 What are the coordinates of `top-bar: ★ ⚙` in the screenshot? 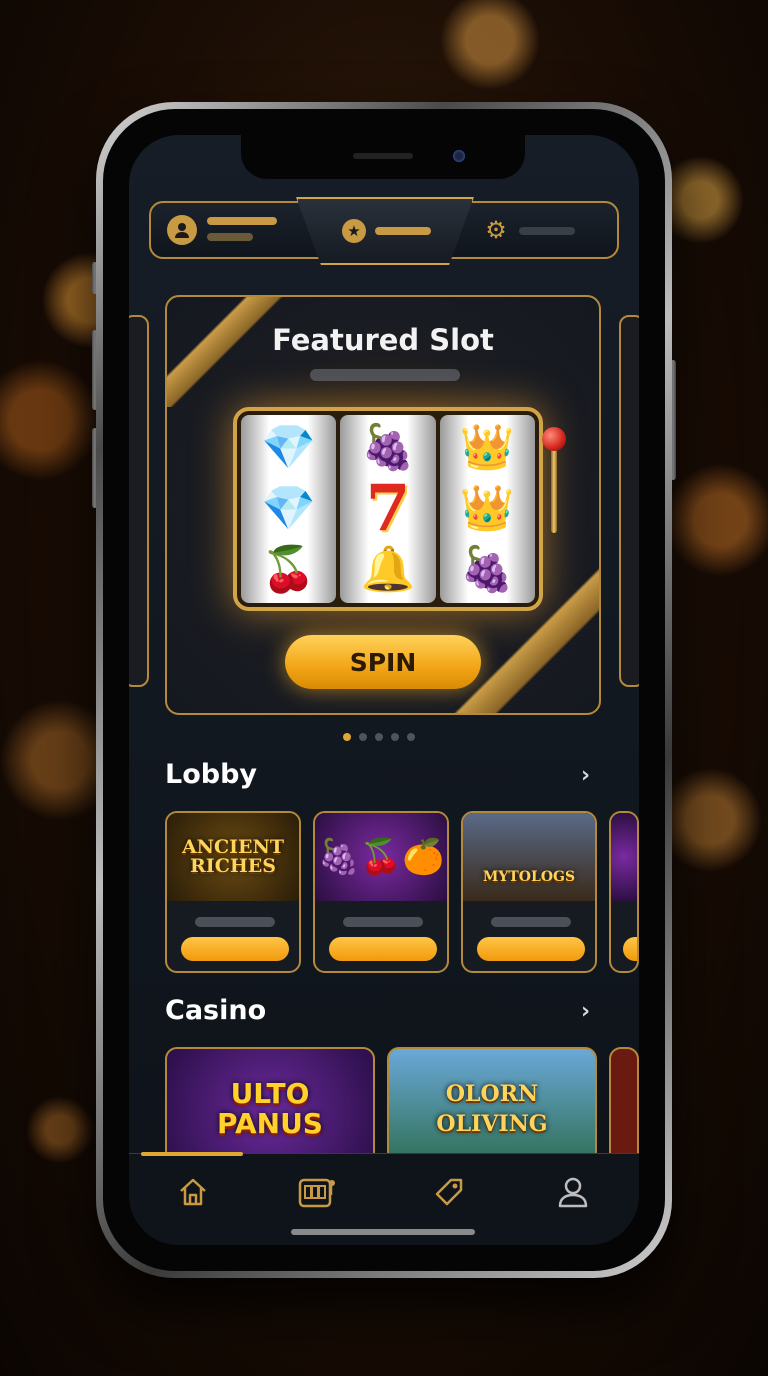 It's located at (384, 231).